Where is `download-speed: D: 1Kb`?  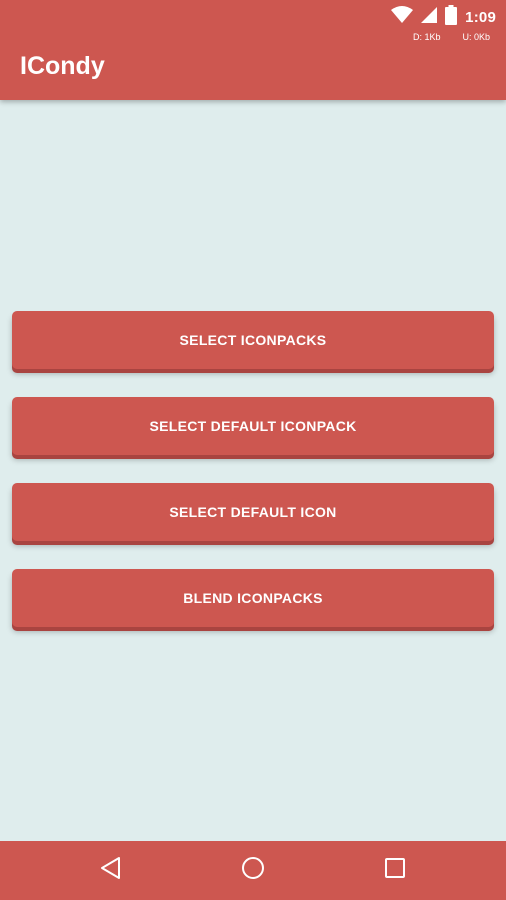
download-speed: D: 1Kb is located at coordinates (426, 37).